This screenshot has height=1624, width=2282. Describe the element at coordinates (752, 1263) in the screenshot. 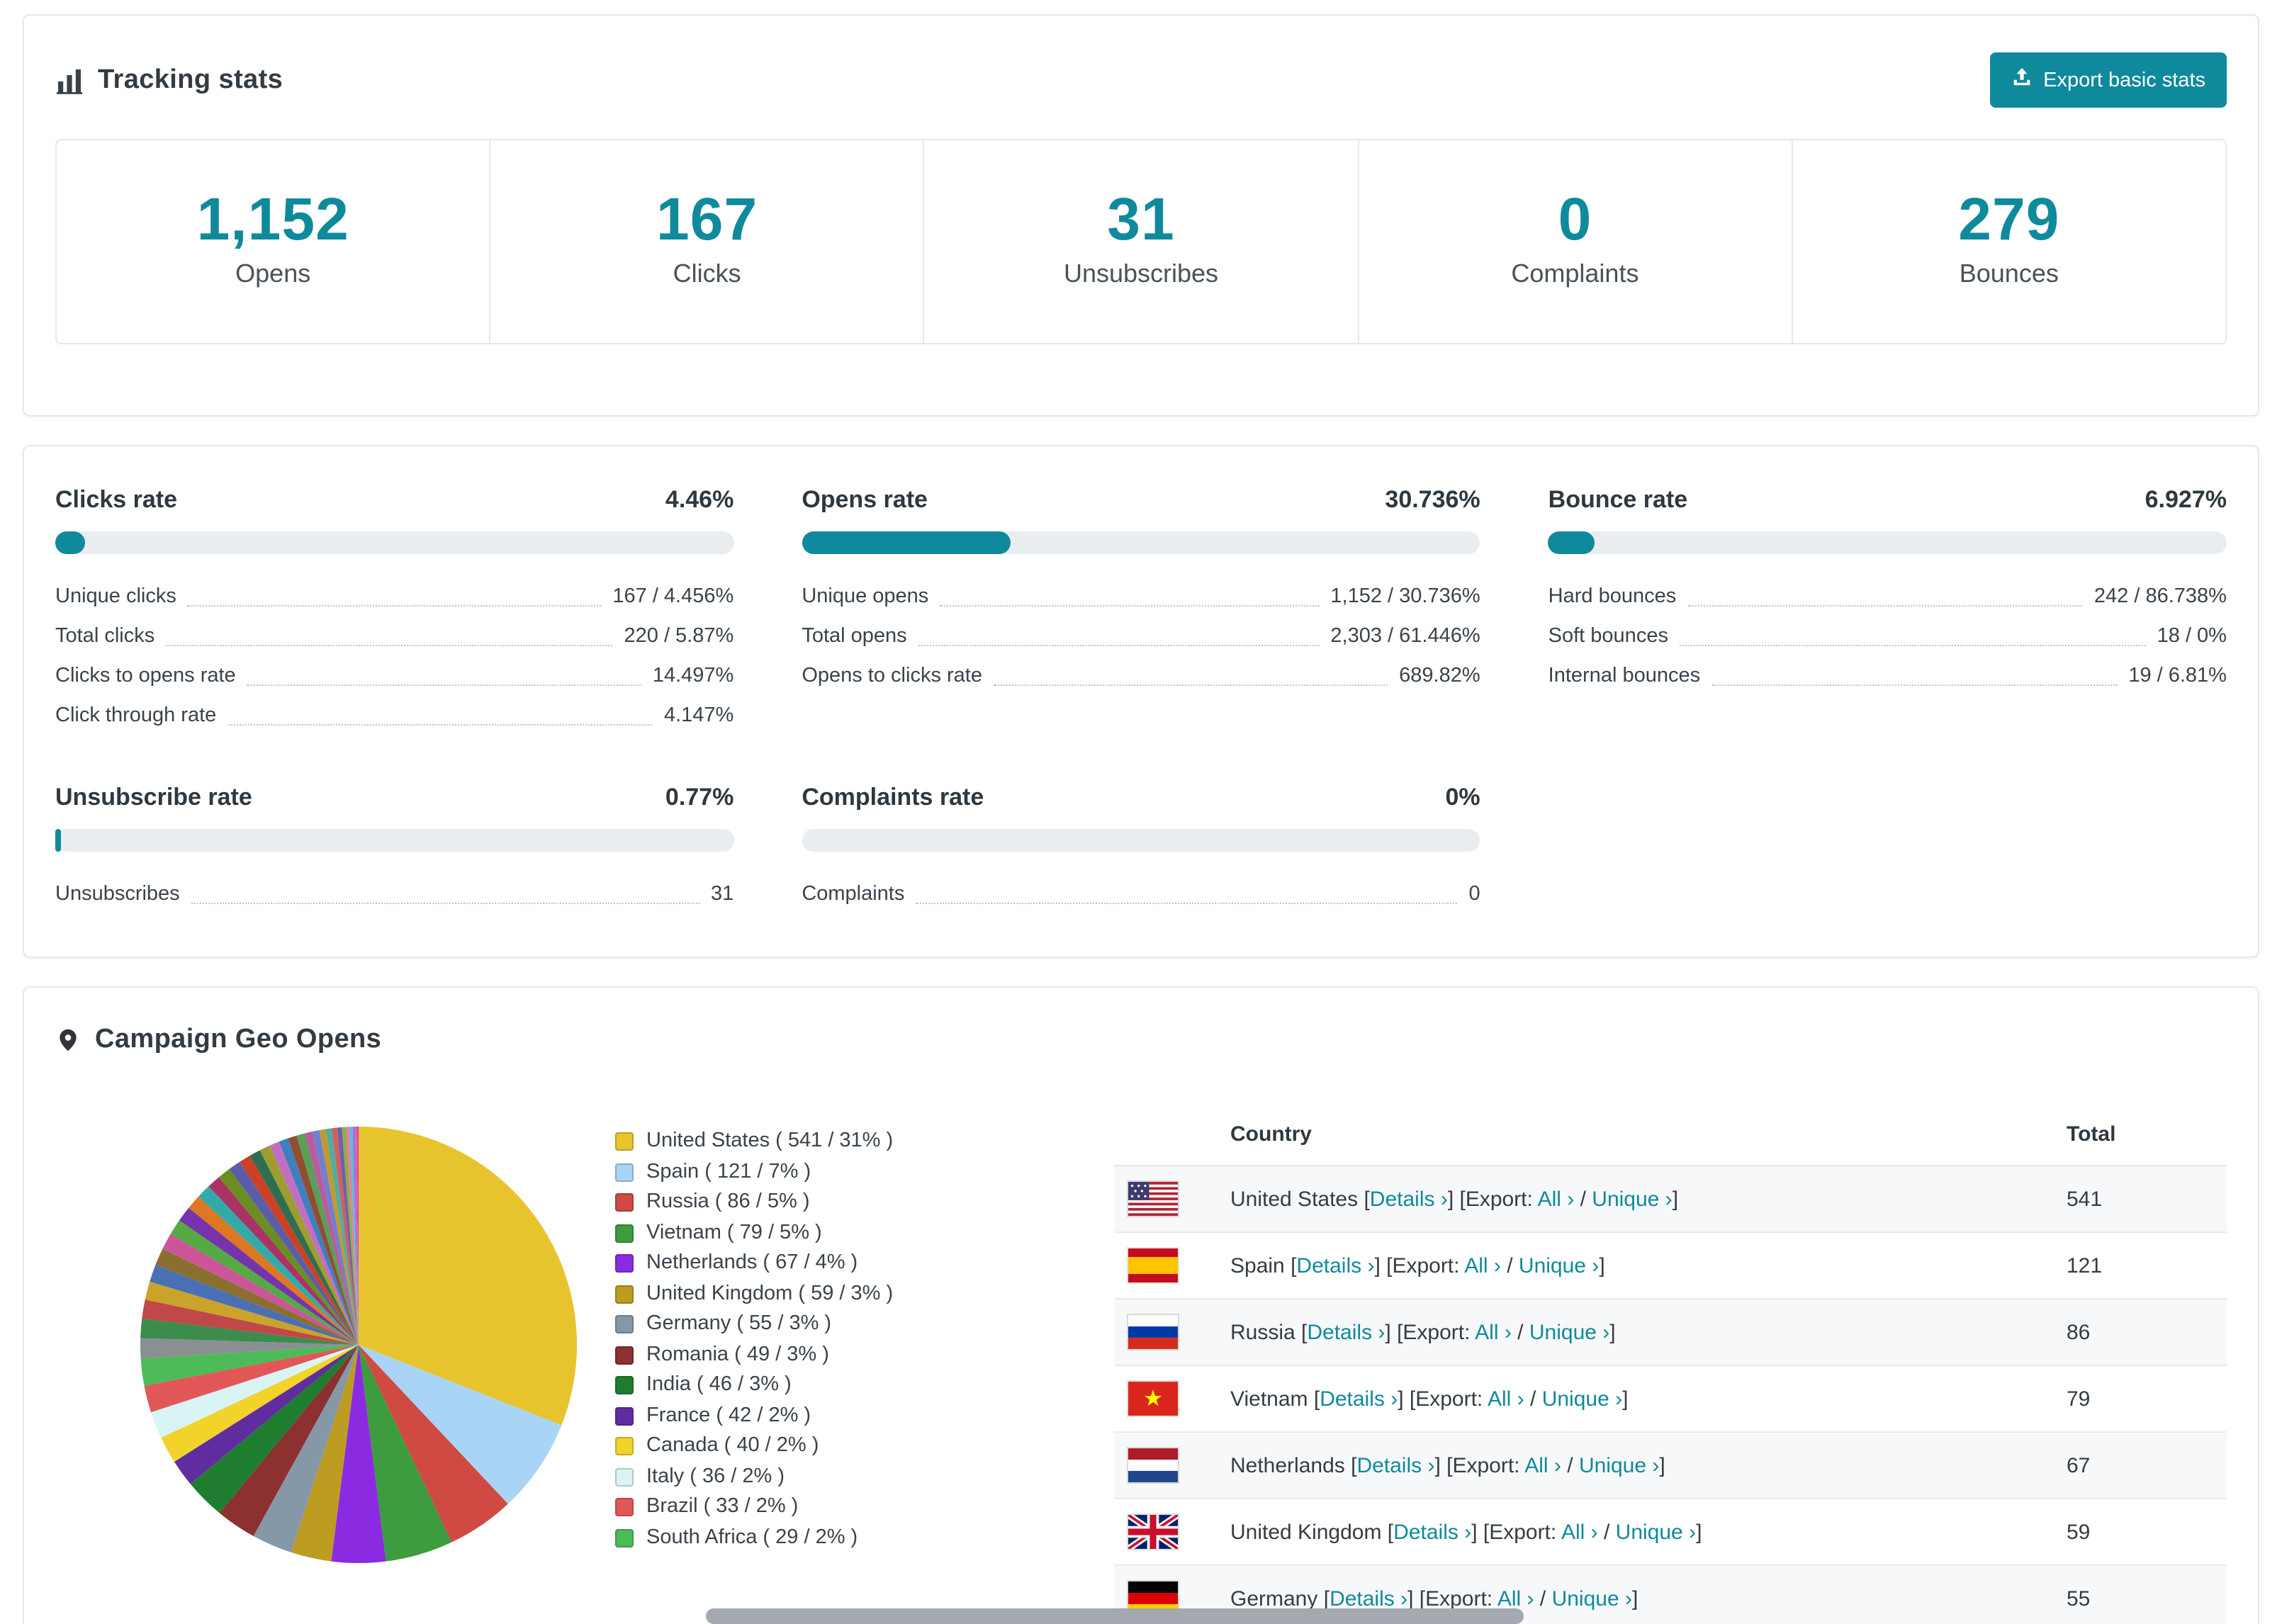

I see `legend-label: Netherlands ( 67 / 4% )` at that location.